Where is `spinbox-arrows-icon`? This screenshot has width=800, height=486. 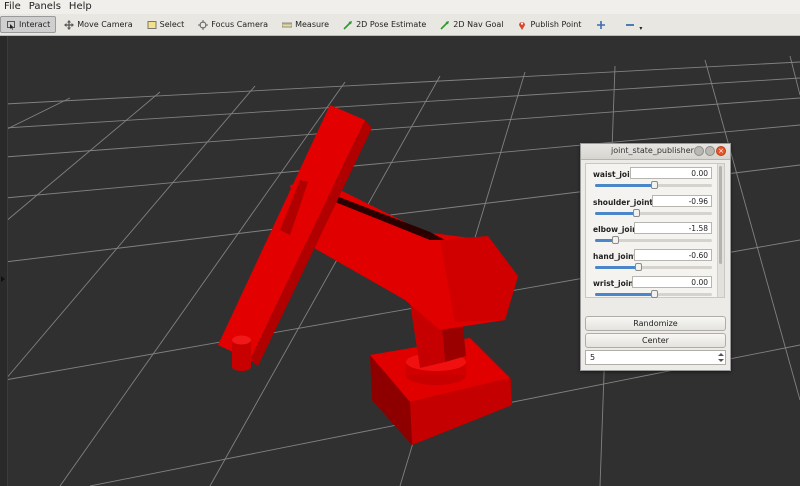
spinbox-arrows-icon is located at coordinates (720, 357).